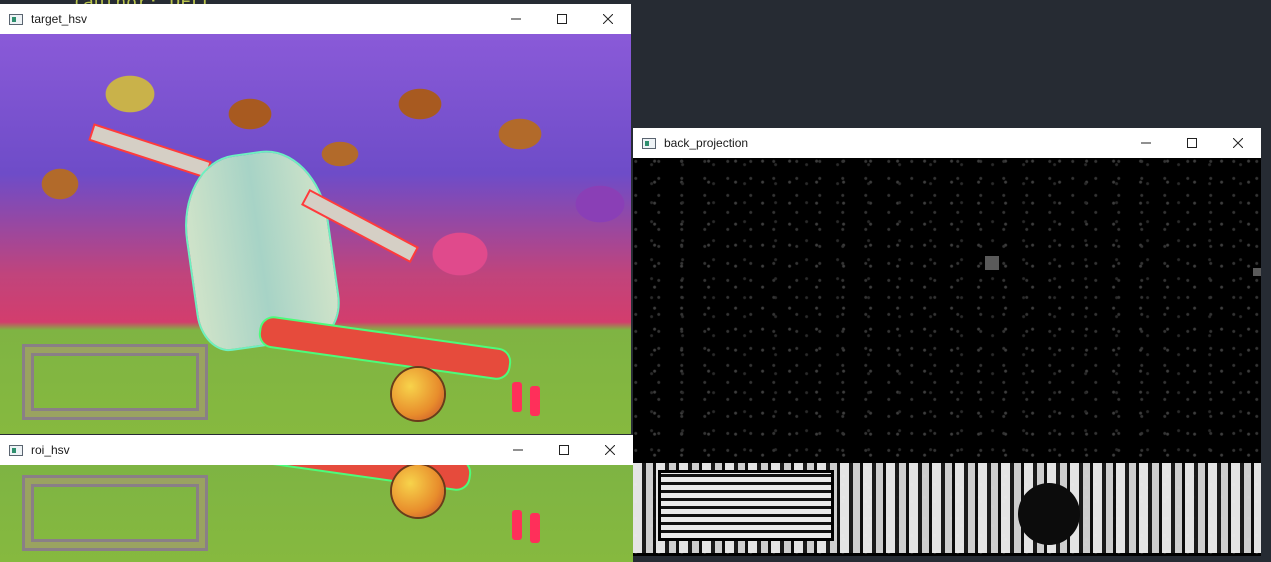 The width and height of the screenshot is (1271, 562). Describe the element at coordinates (50, 450) in the screenshot. I see `window-title: roi_hsv` at that location.